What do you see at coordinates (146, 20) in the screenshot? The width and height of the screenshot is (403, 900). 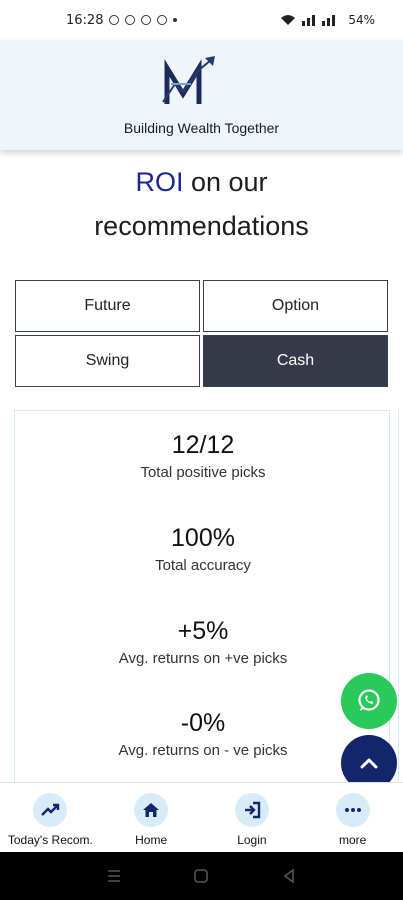 I see `facebook-icon` at bounding box center [146, 20].